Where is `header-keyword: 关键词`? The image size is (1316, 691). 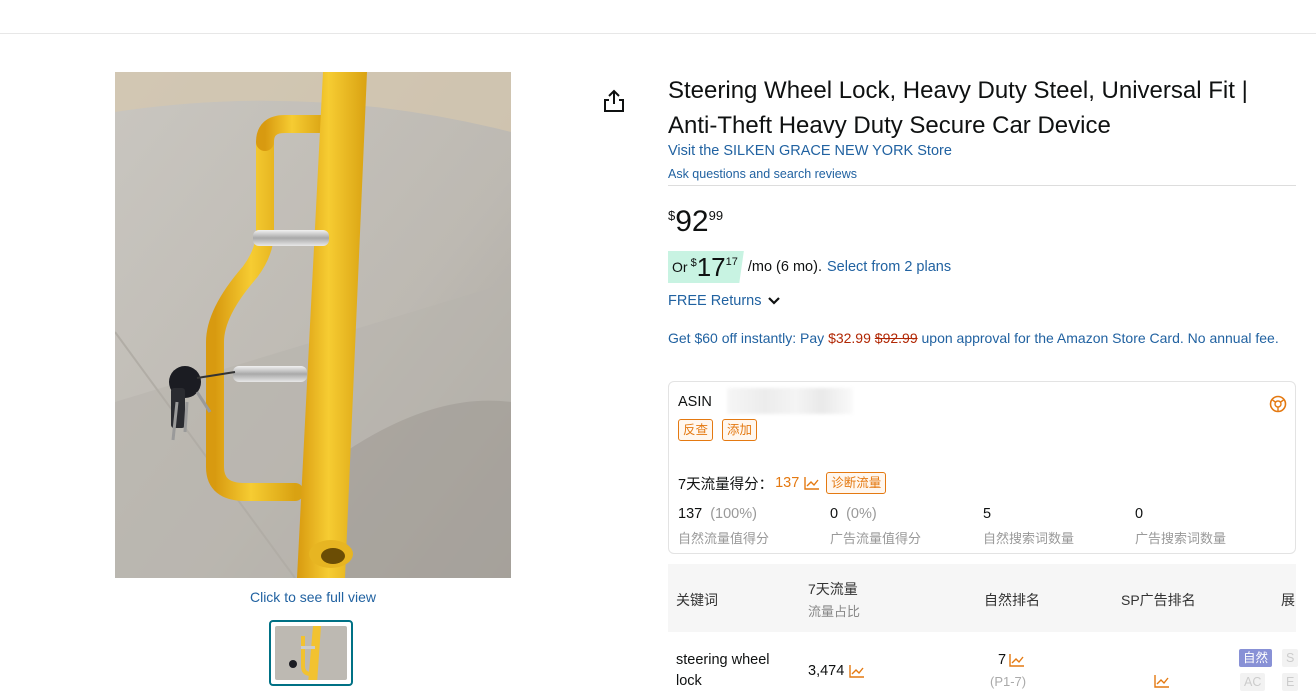
header-keyword: 关键词 is located at coordinates (697, 600).